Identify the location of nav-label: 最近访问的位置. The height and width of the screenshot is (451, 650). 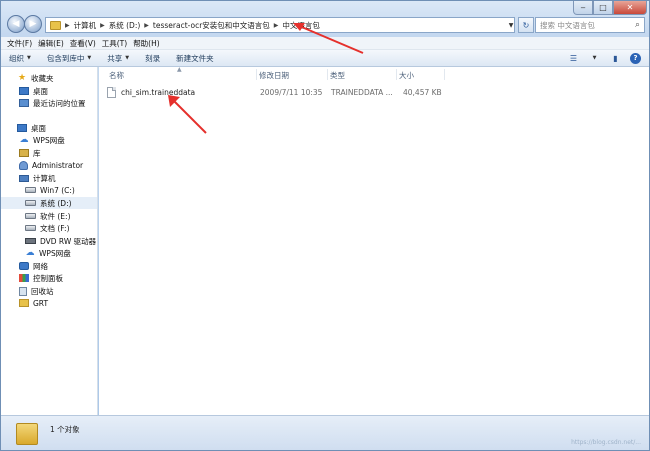
(59, 103).